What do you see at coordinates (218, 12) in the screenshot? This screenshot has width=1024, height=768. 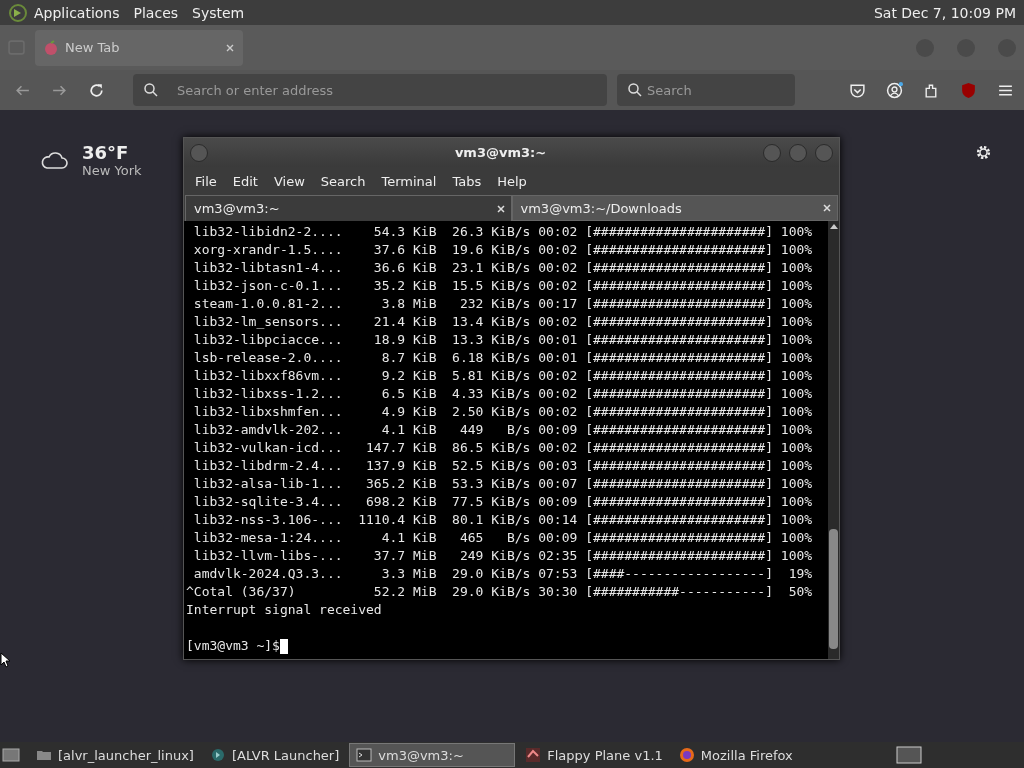 I see `menu-item: System` at bounding box center [218, 12].